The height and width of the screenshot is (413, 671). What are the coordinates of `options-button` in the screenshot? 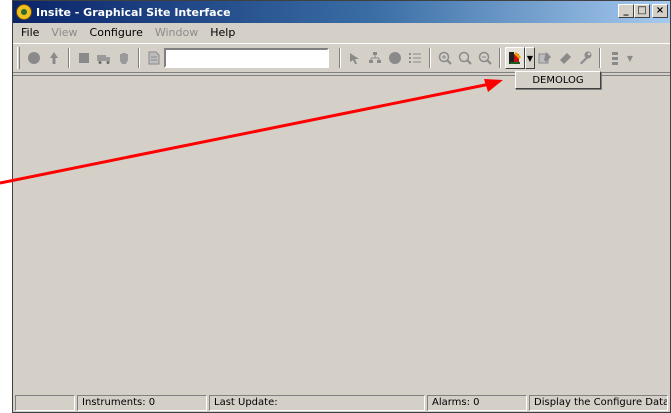 It's located at (615, 58).